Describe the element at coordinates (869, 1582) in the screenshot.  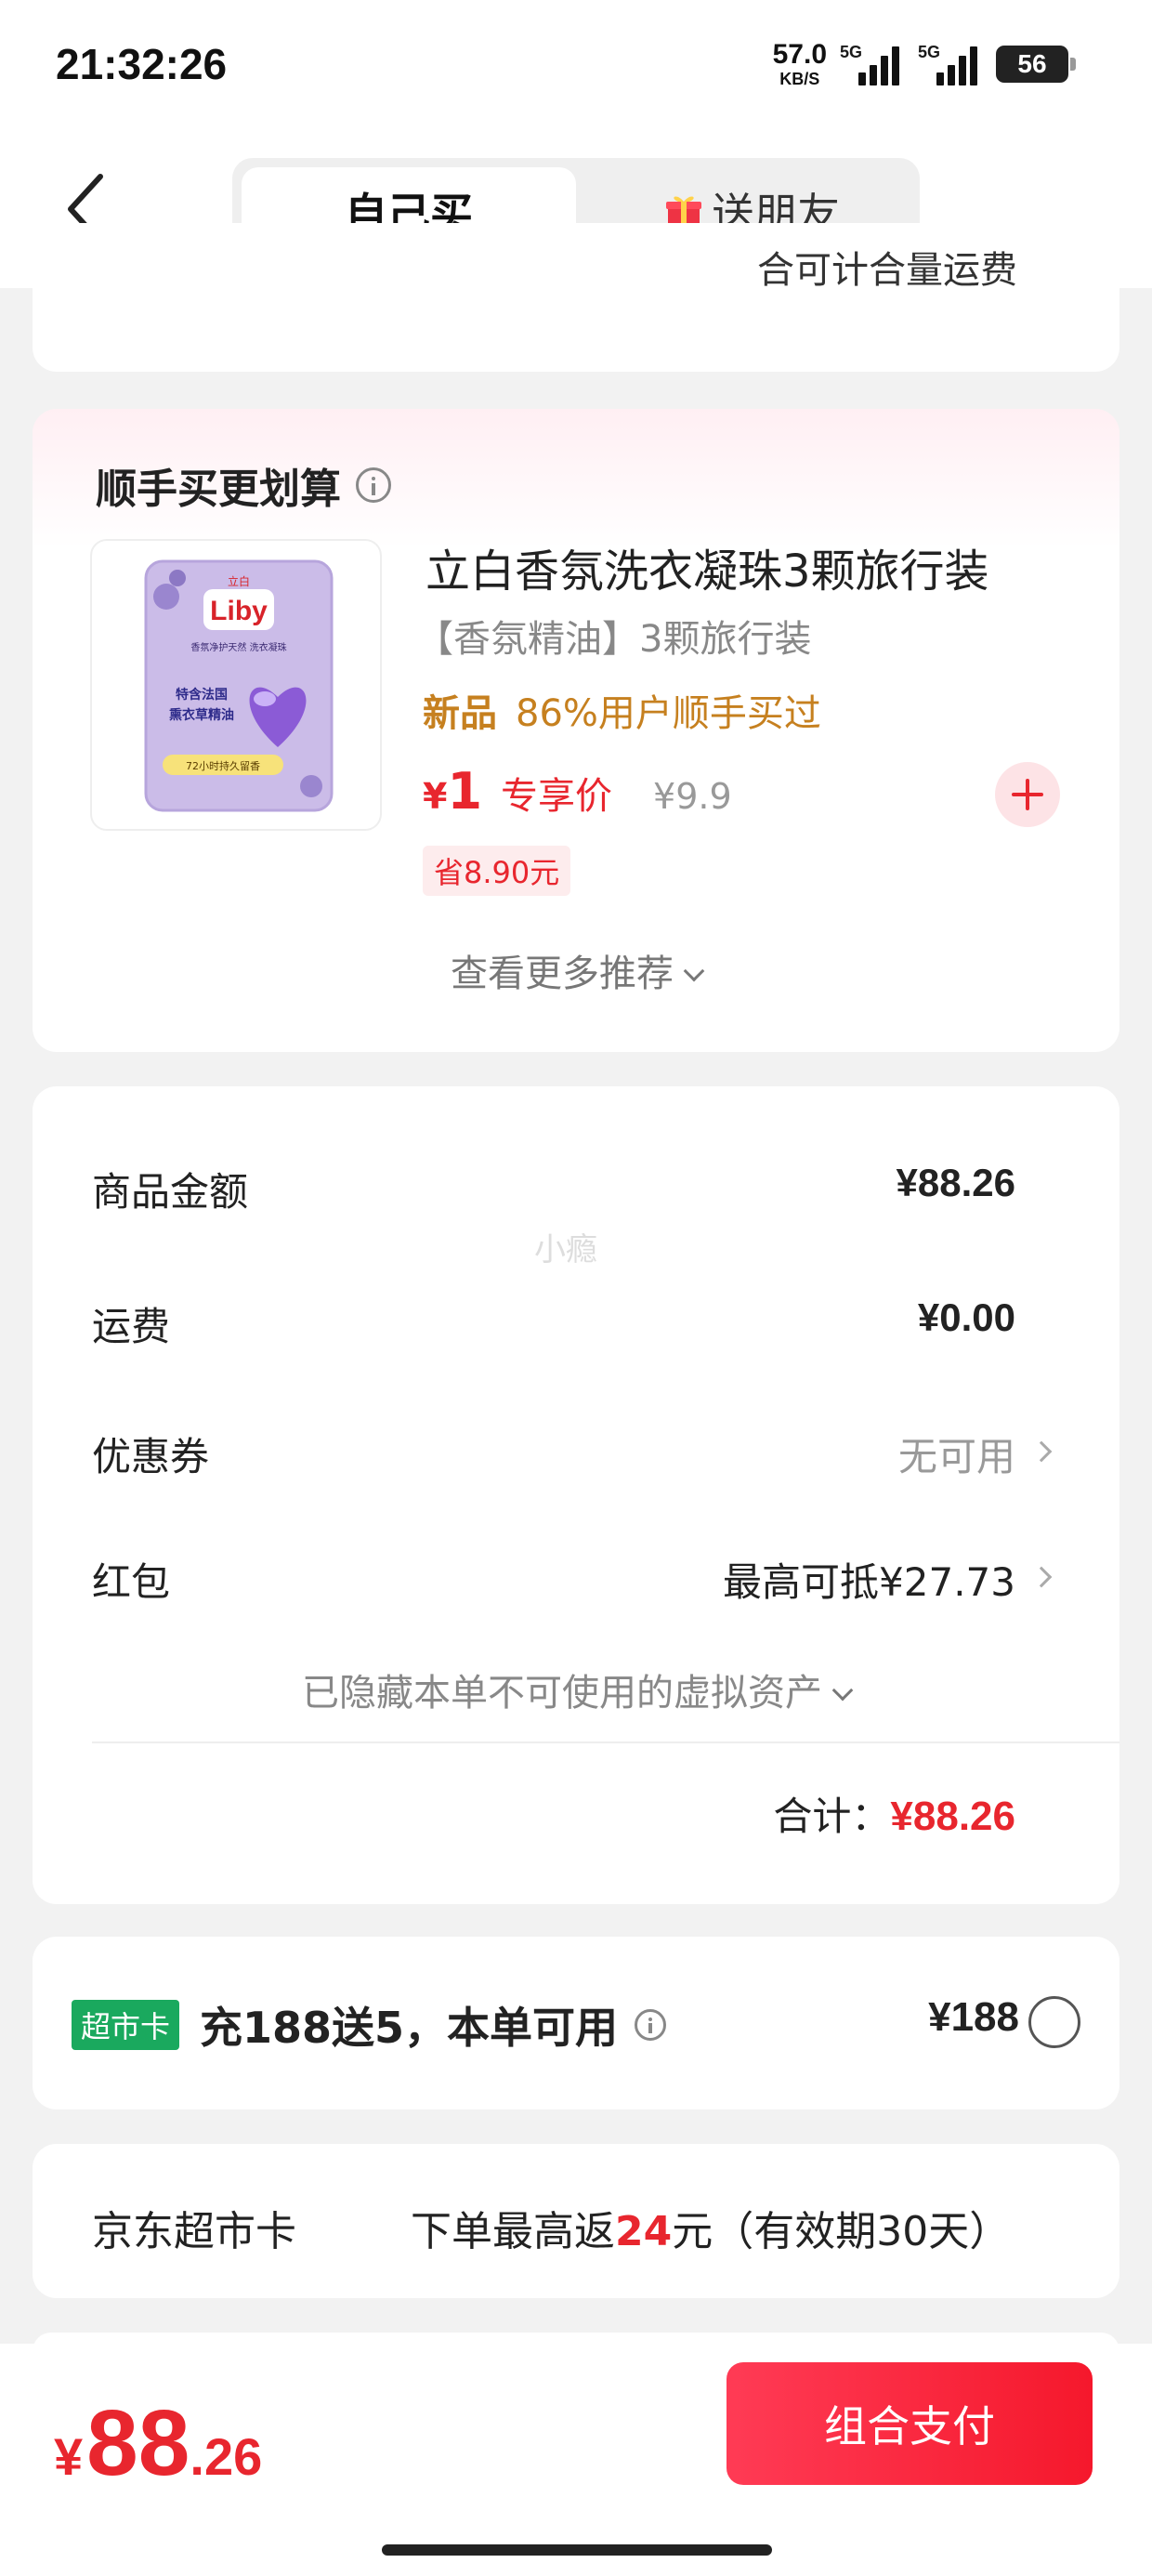
I see `row-value: 最高可抵¥27.73` at that location.